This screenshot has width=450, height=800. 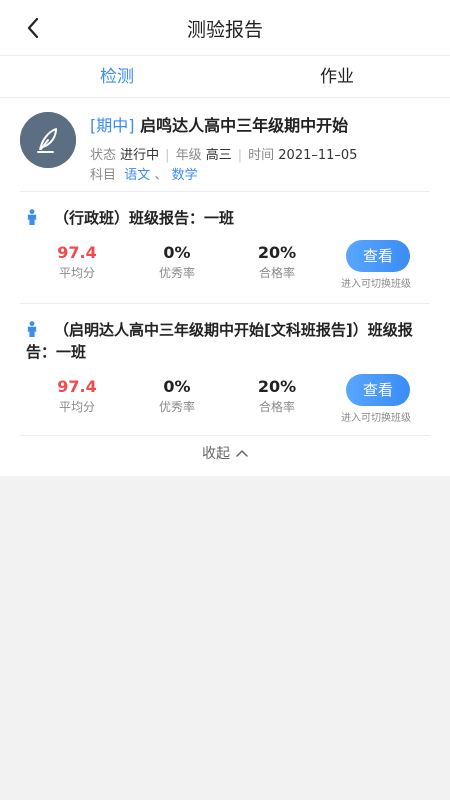 I want to click on subject-row: 科目 语文 、 数学, so click(x=144, y=173).